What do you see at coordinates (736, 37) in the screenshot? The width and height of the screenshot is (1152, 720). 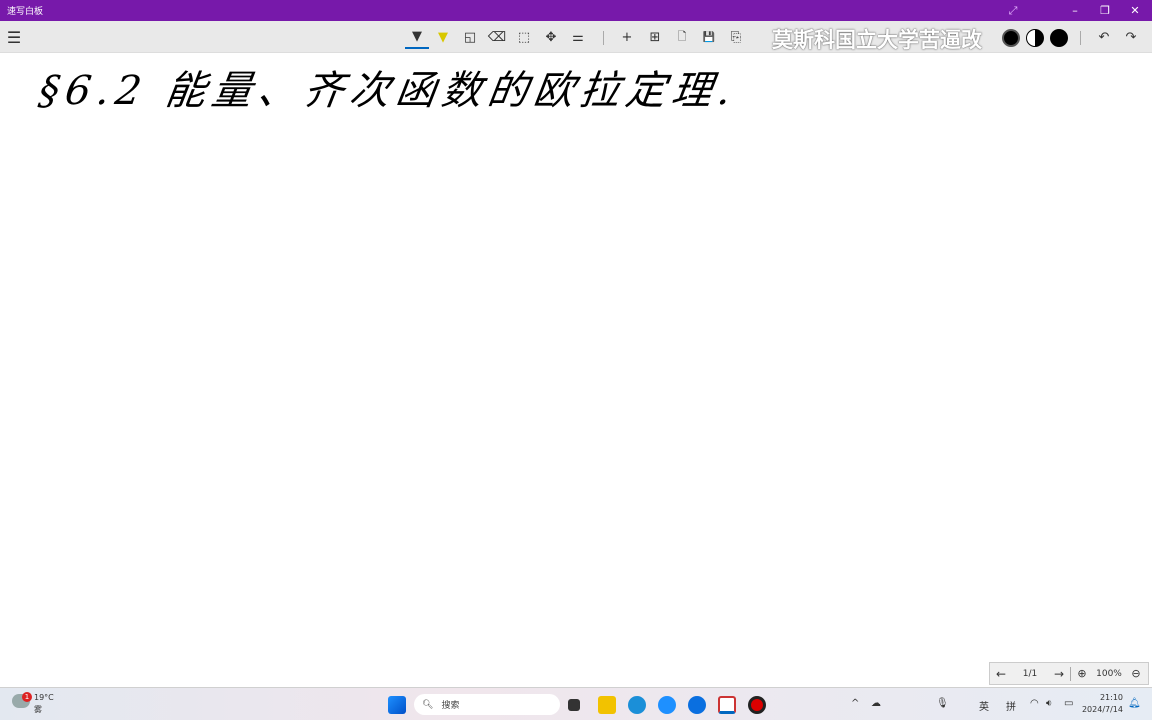 I see `export-button: ⎘` at bounding box center [736, 37].